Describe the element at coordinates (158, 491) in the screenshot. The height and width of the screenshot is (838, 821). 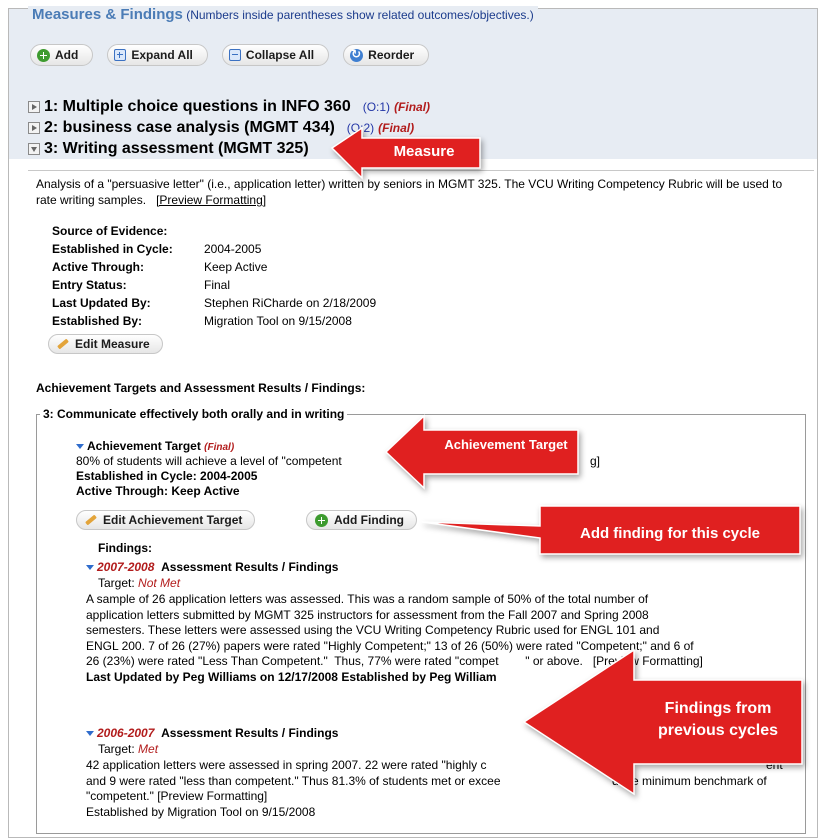
I see `target-active: Active Through: Keep Active` at that location.